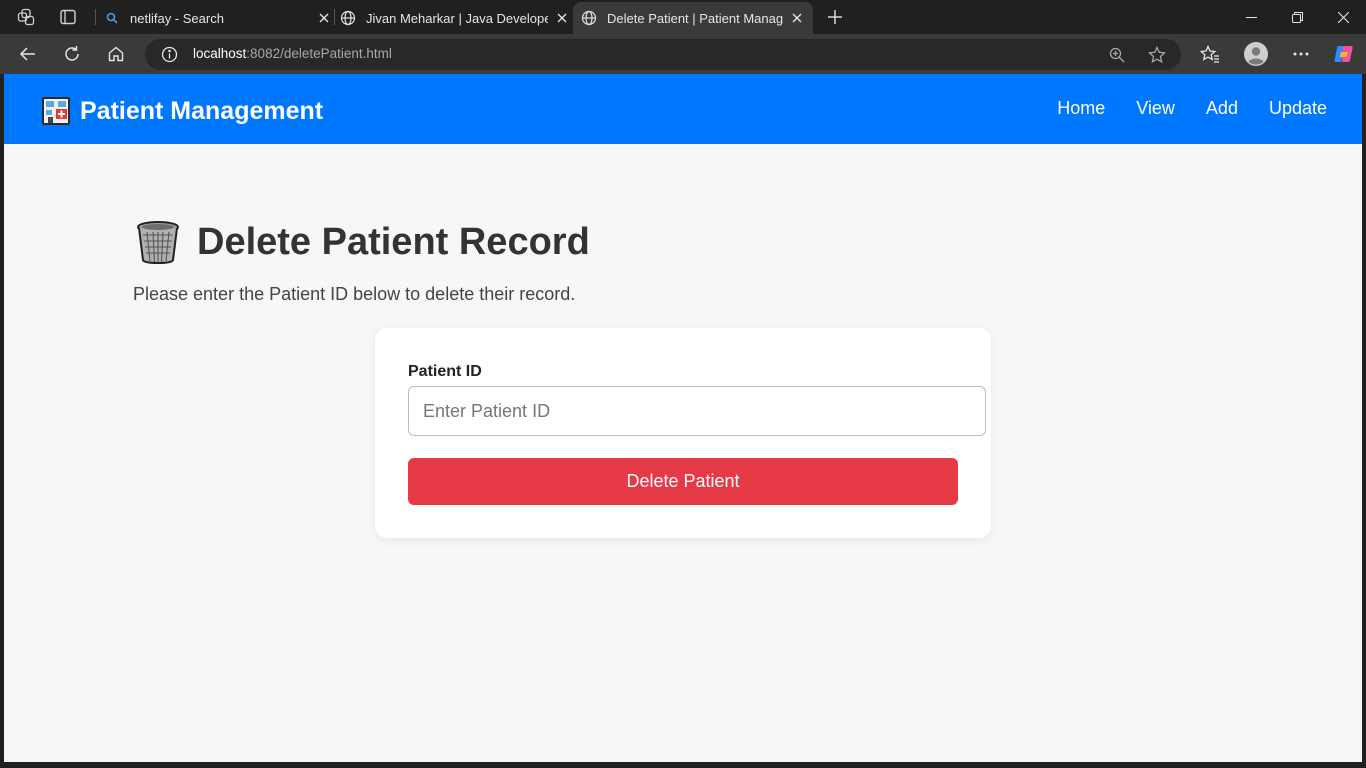 This screenshot has height=768, width=1366. What do you see at coordinates (1222, 108) in the screenshot?
I see `nav-link-add: Add` at bounding box center [1222, 108].